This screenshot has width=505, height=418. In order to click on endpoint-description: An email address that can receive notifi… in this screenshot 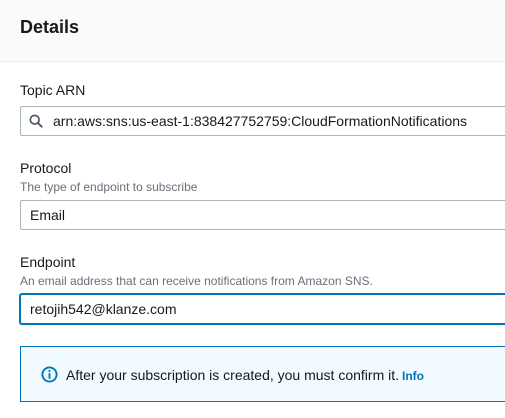, I will do `click(196, 281)`.